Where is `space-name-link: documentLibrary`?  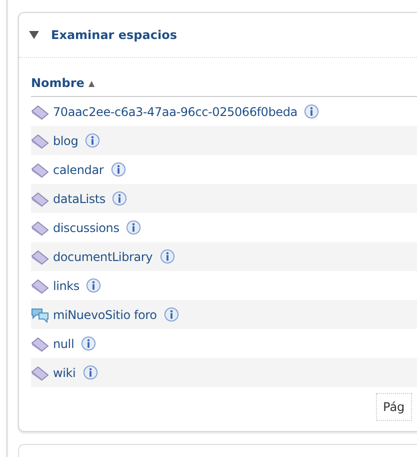 space-name-link: documentLibrary is located at coordinates (103, 257).